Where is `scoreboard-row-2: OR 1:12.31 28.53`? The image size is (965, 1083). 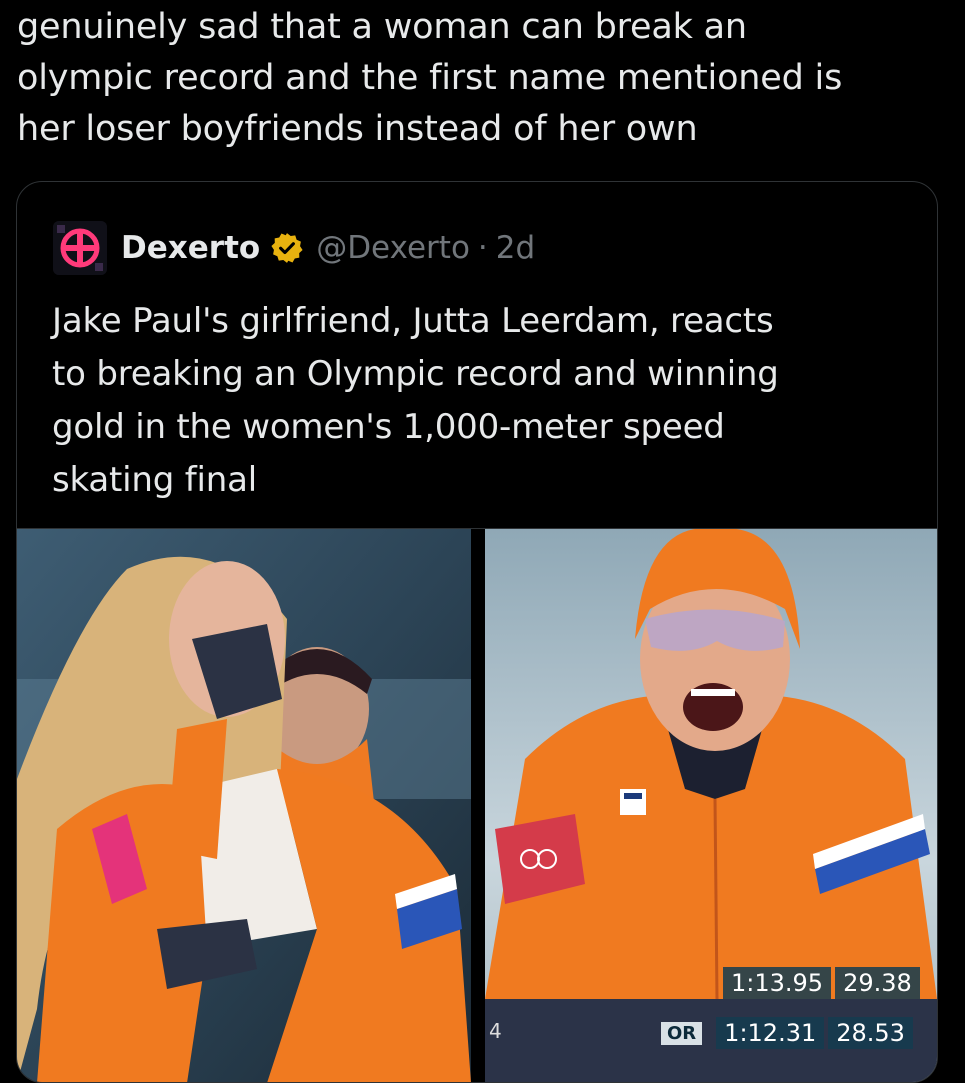
scoreboard-row-2: OR 1:12.31 28.53 is located at coordinates (789, 1033).